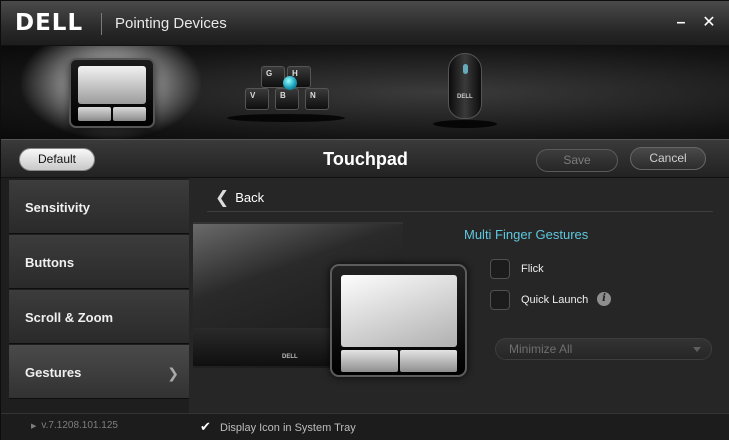  Describe the element at coordinates (79, 425) in the screenshot. I see `version-text: v.7.1208.101.125` at that location.